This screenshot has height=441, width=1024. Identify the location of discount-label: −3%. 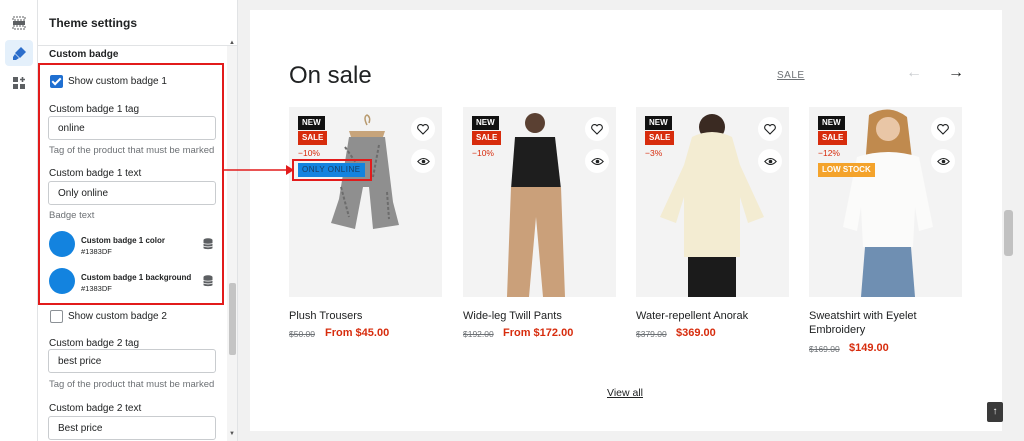
(654, 153).